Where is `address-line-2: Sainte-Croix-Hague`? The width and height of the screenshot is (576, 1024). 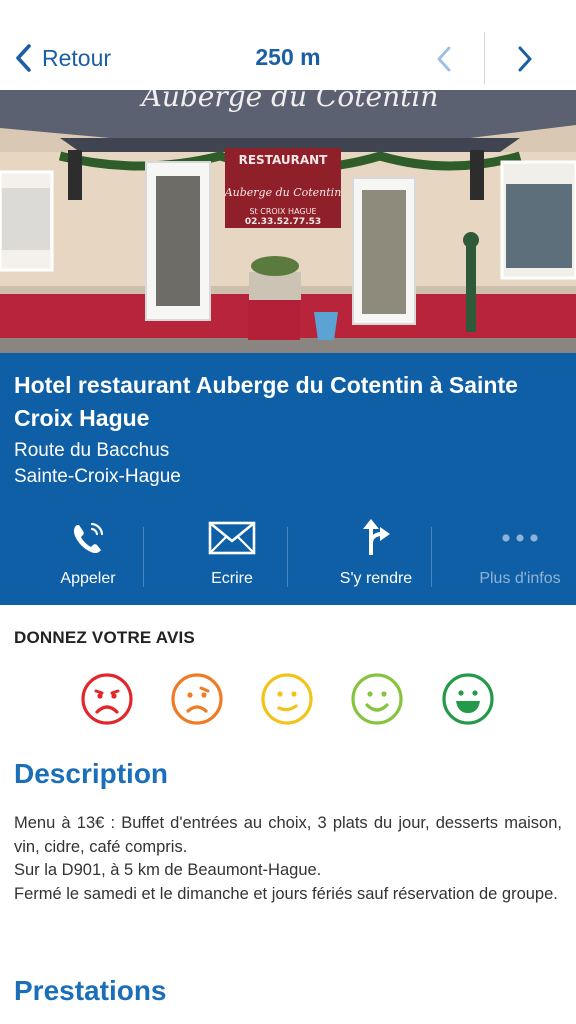
address-line-2: Sainte-Croix-Hague is located at coordinates (97, 476).